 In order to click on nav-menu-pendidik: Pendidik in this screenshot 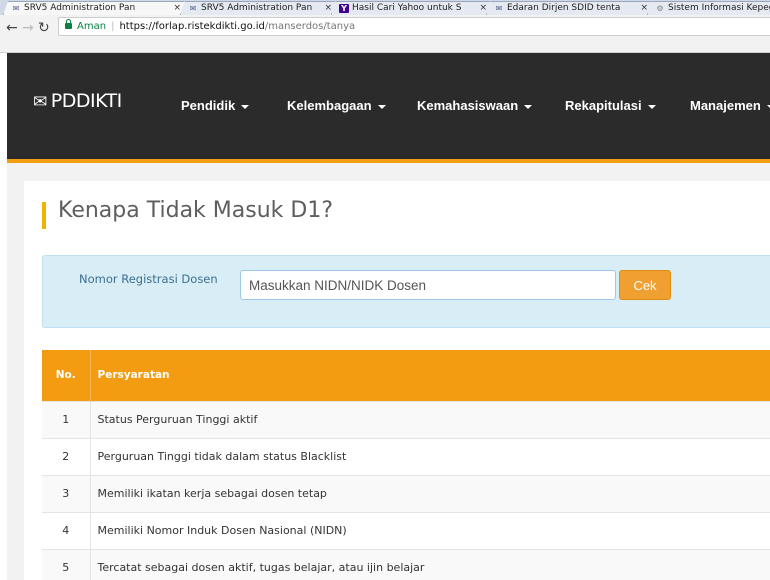, I will do `click(215, 105)`.